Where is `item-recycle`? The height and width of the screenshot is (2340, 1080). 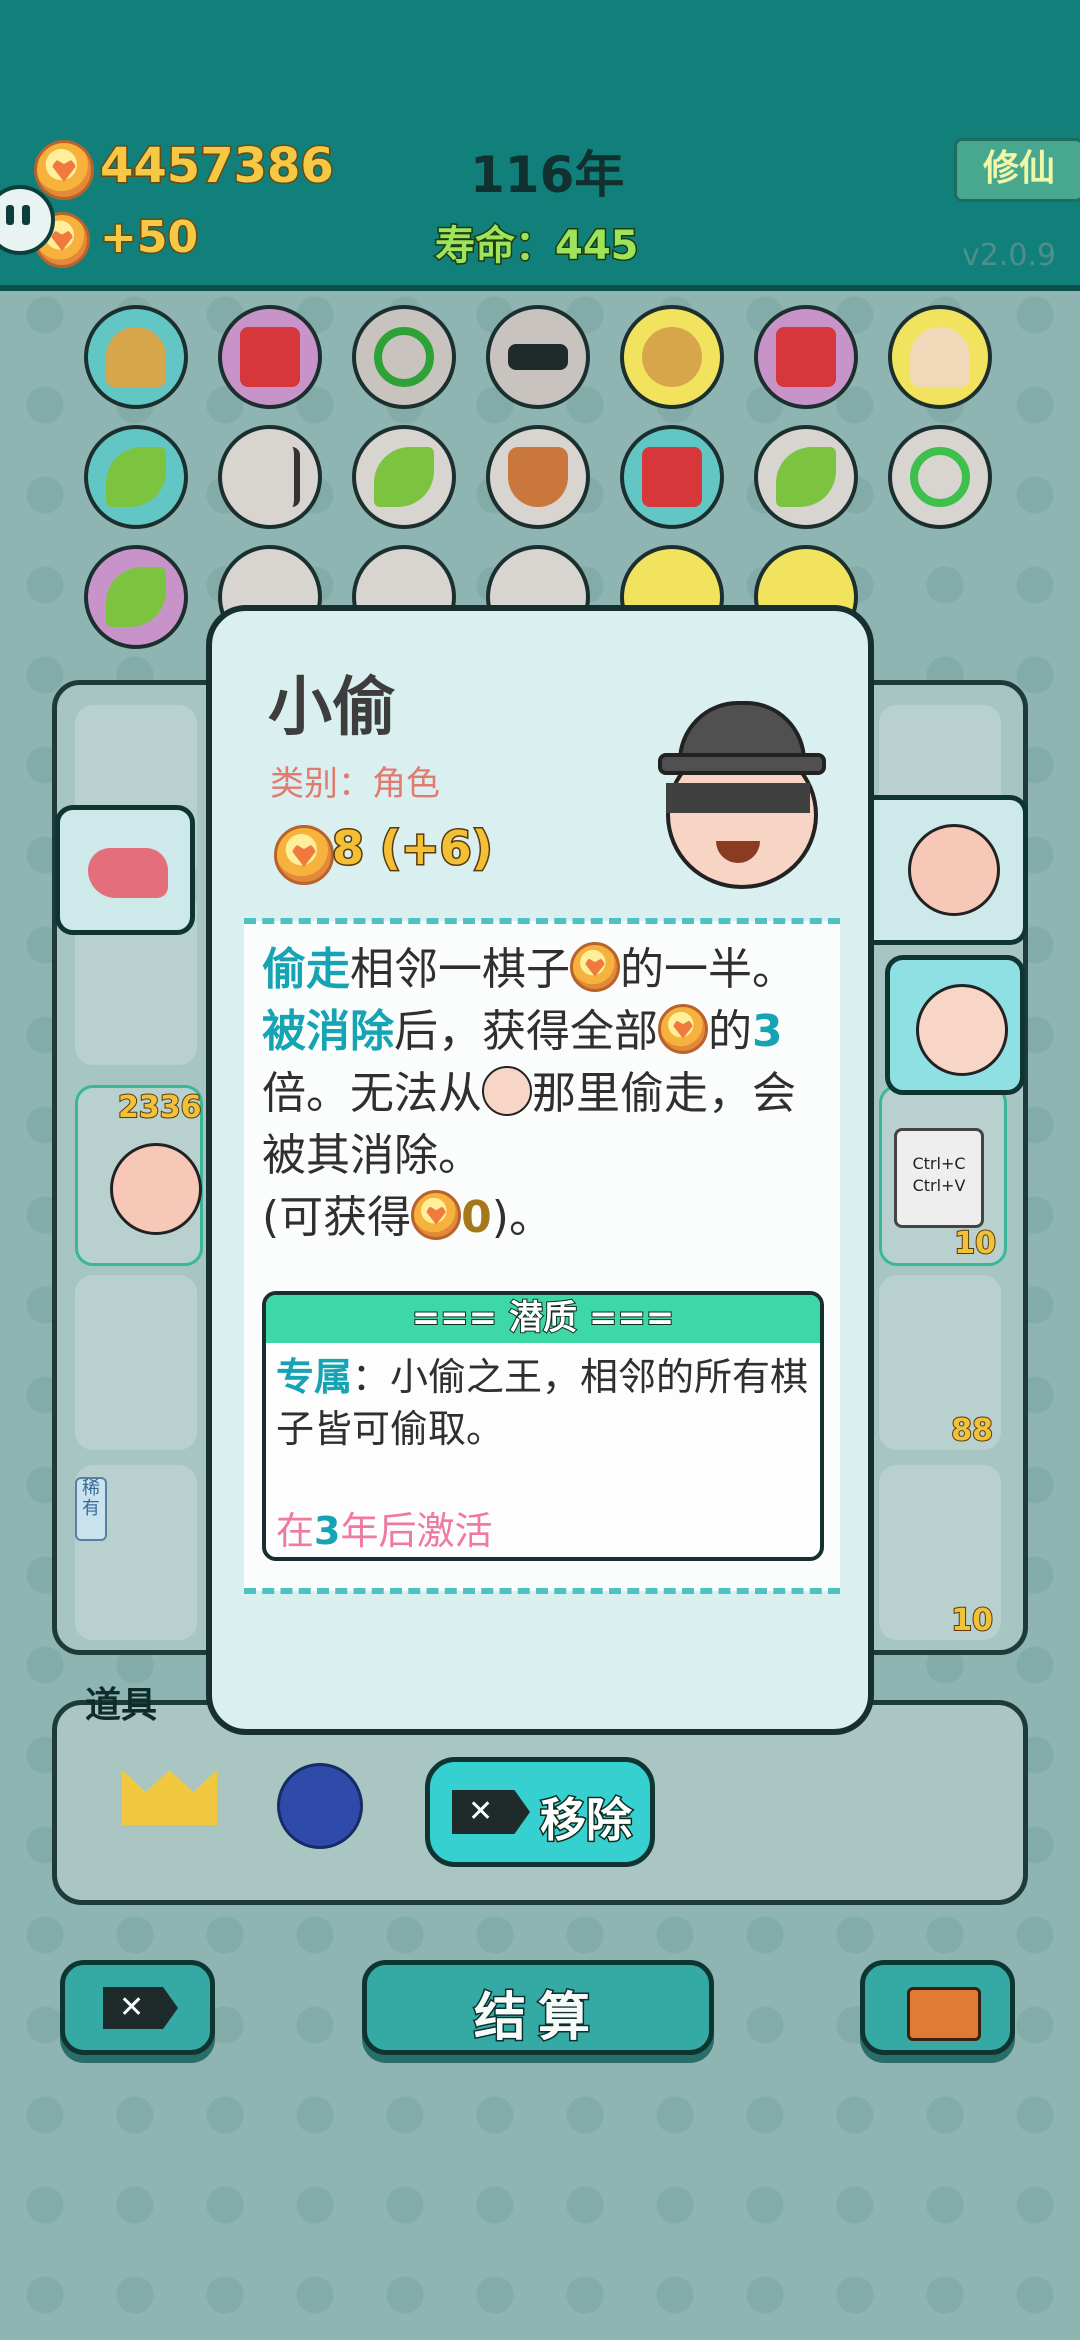
item-recycle is located at coordinates (404, 357).